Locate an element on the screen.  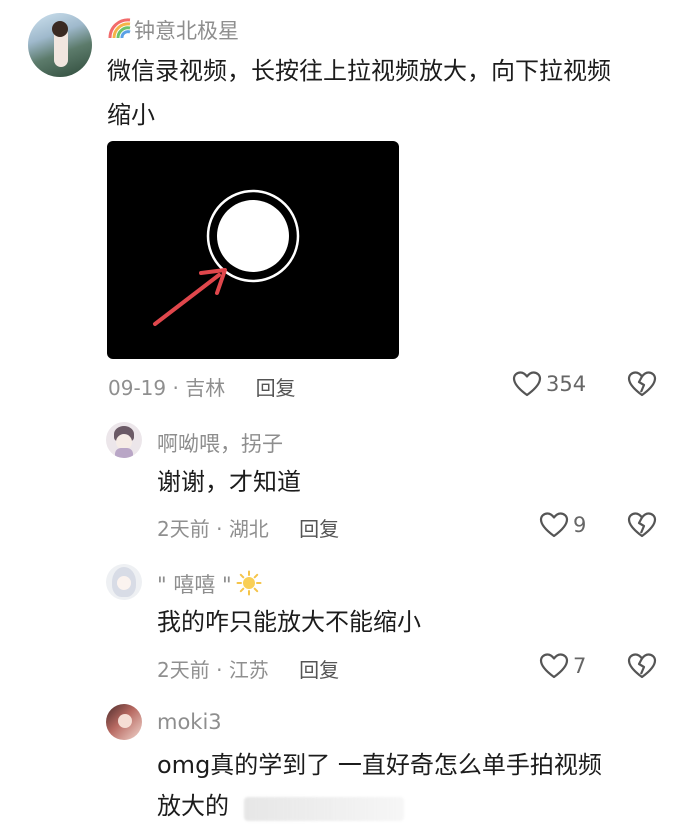
comment-date: 09-19 is located at coordinates (137, 388).